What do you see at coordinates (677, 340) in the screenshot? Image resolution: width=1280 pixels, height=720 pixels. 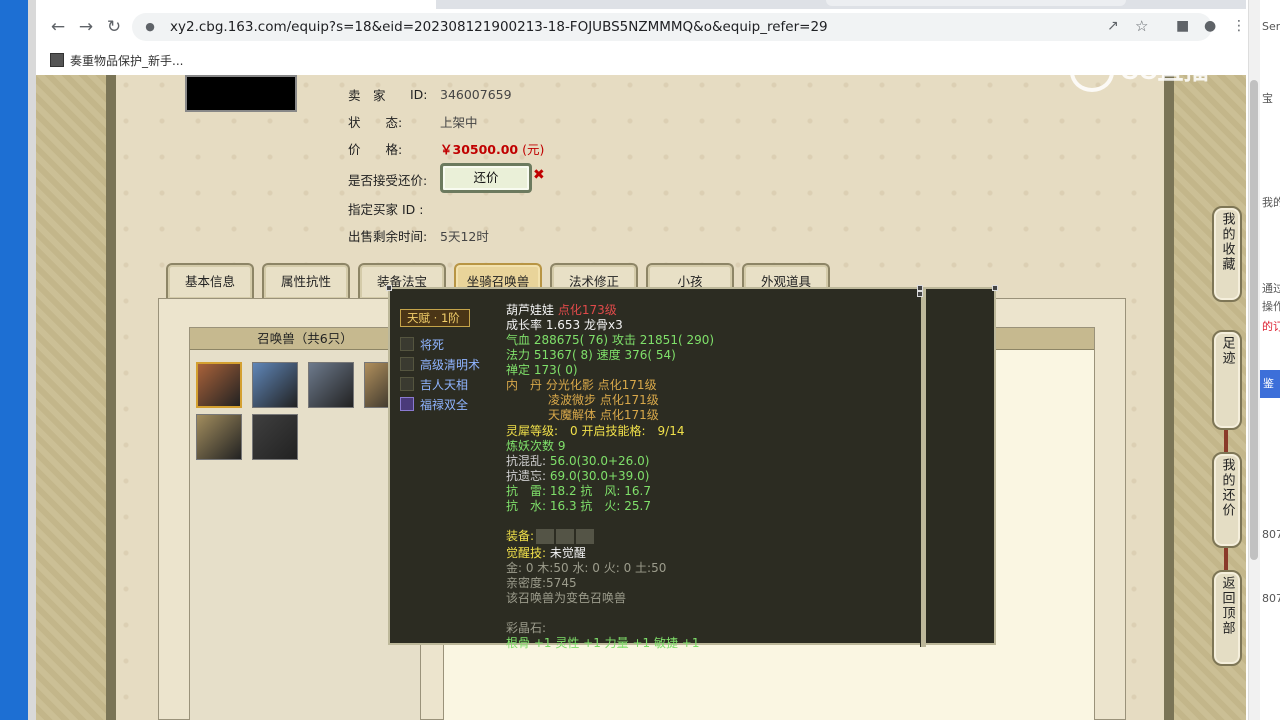 I see `atk-value: 21851( 290)` at bounding box center [677, 340].